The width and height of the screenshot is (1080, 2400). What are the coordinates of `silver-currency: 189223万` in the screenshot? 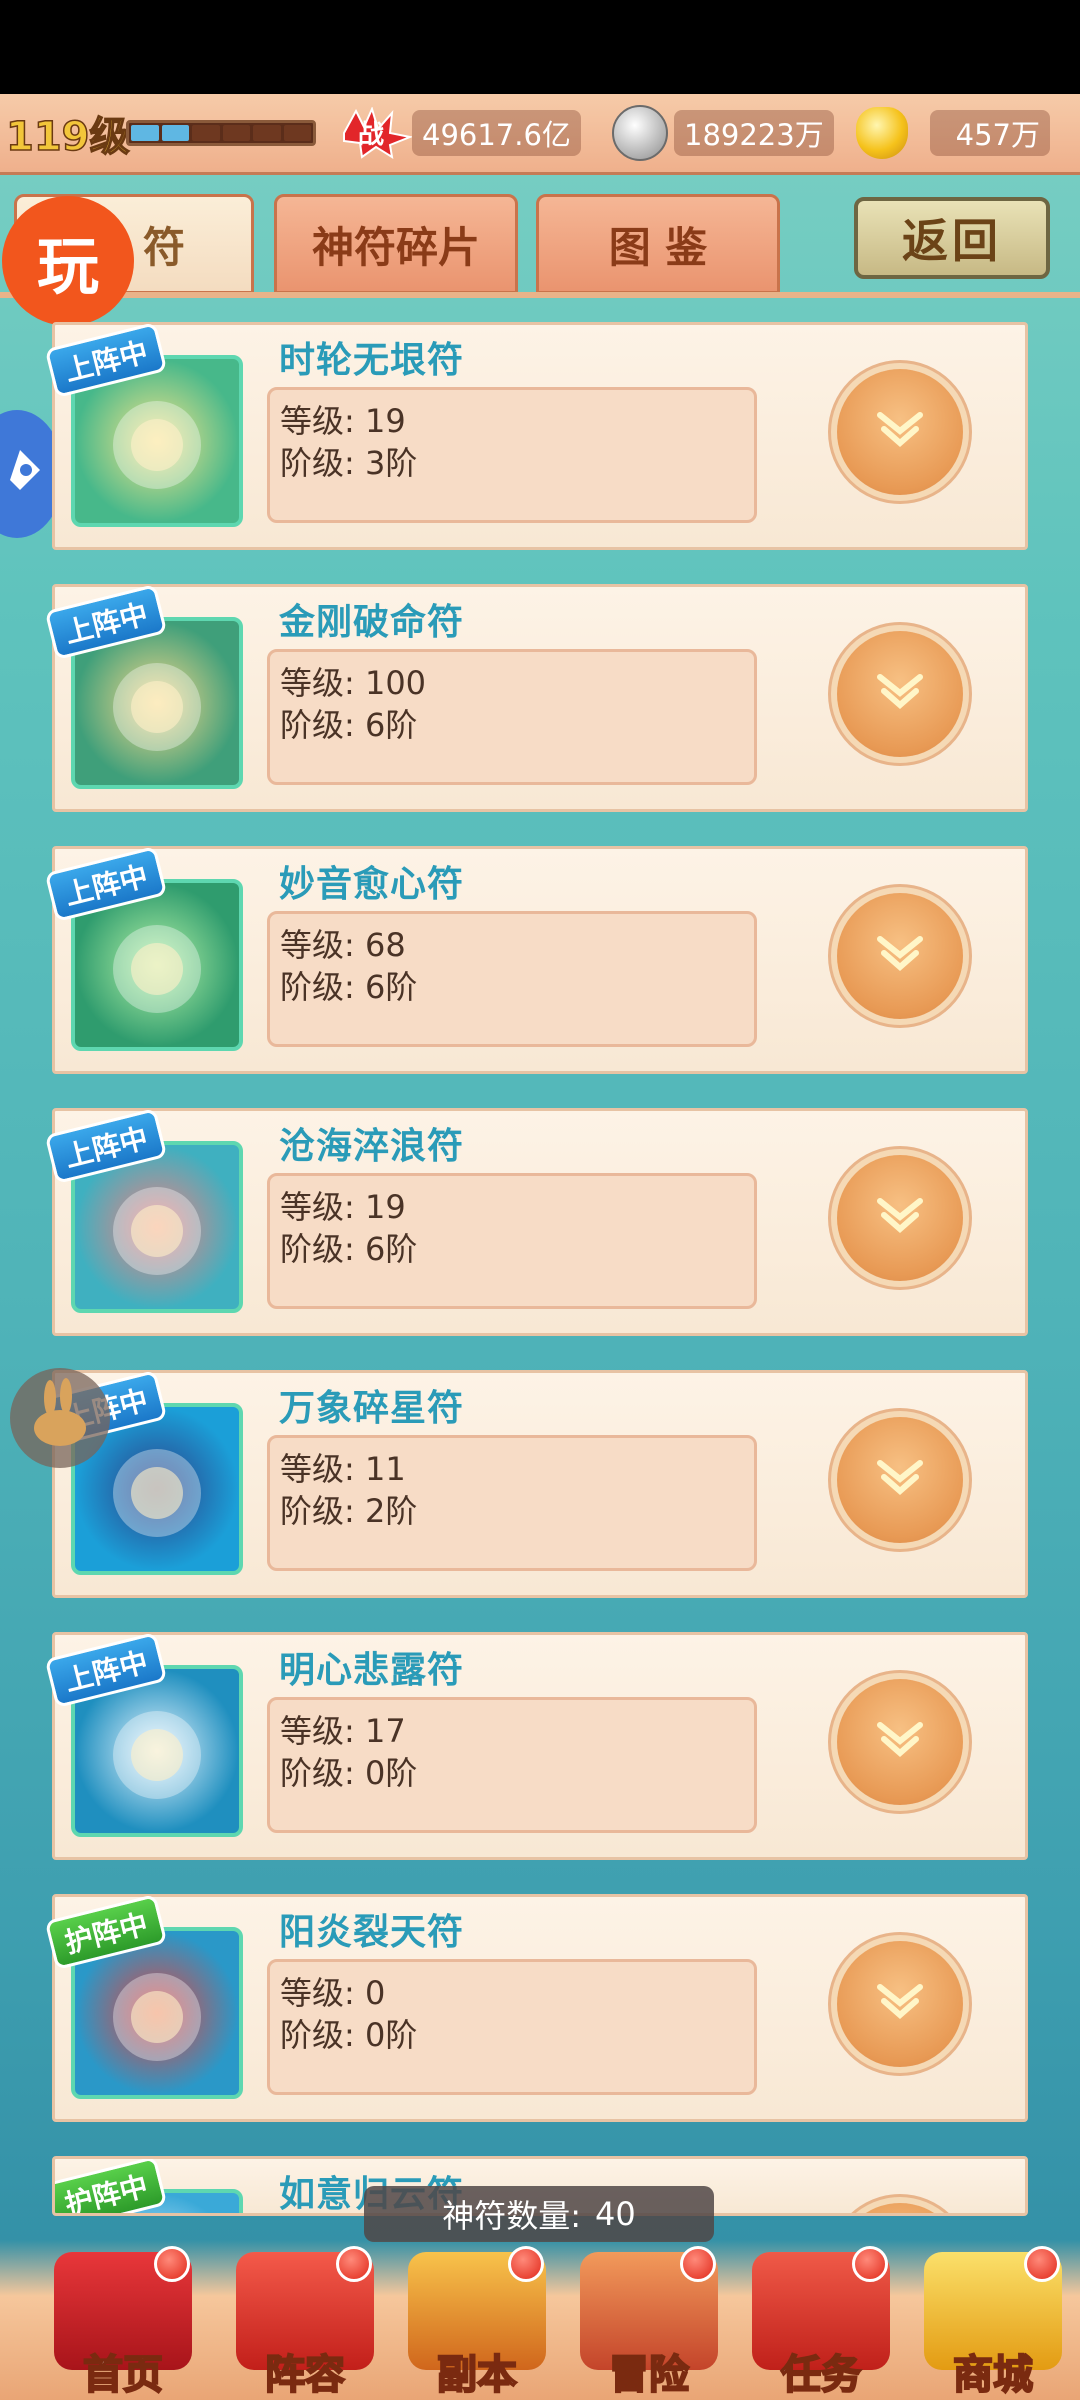 It's located at (723, 133).